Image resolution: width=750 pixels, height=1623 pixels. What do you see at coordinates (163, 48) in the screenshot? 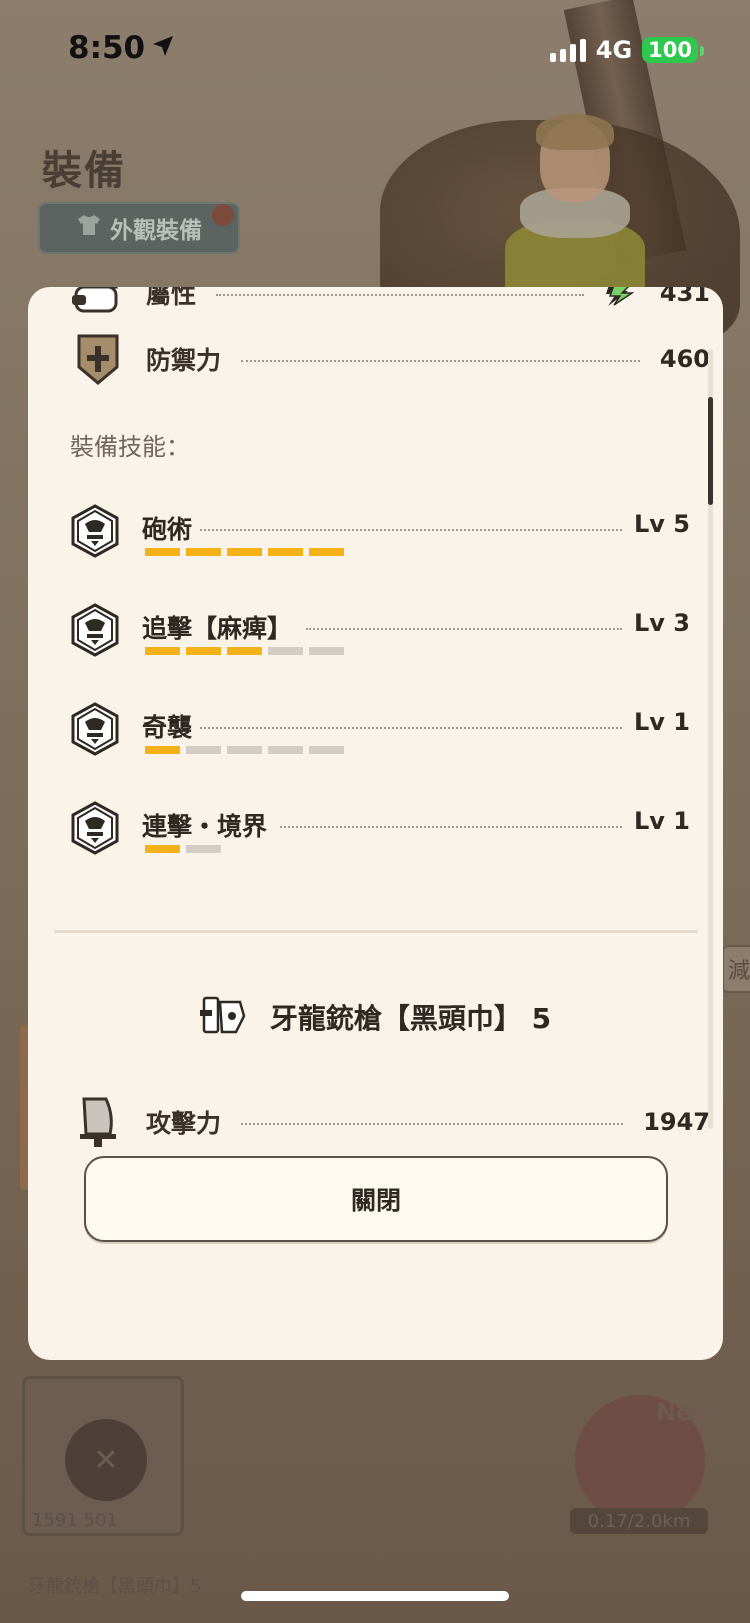
I see `location-arrow-icon` at bounding box center [163, 48].